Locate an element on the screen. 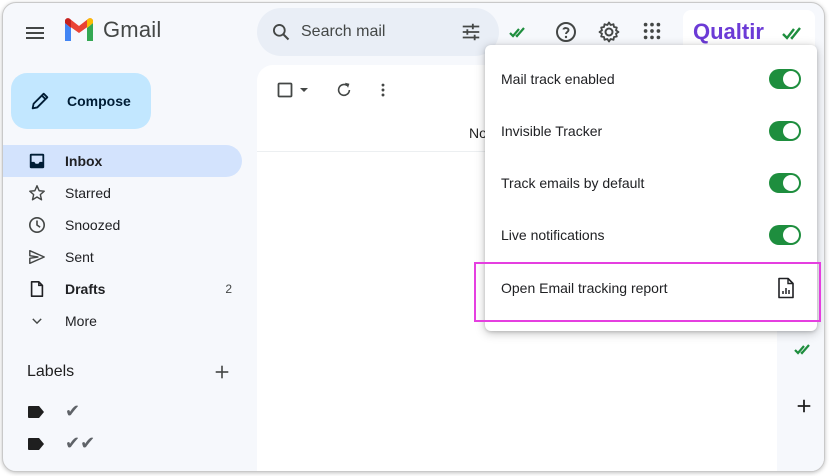  popup-row-invisible-tracker: Invisible Tracker is located at coordinates (651, 131).